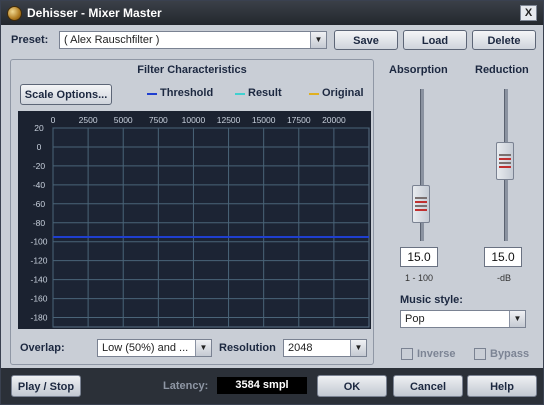  Describe the element at coordinates (300, 348) in the screenshot. I see `resolution-value: 2048` at that location.